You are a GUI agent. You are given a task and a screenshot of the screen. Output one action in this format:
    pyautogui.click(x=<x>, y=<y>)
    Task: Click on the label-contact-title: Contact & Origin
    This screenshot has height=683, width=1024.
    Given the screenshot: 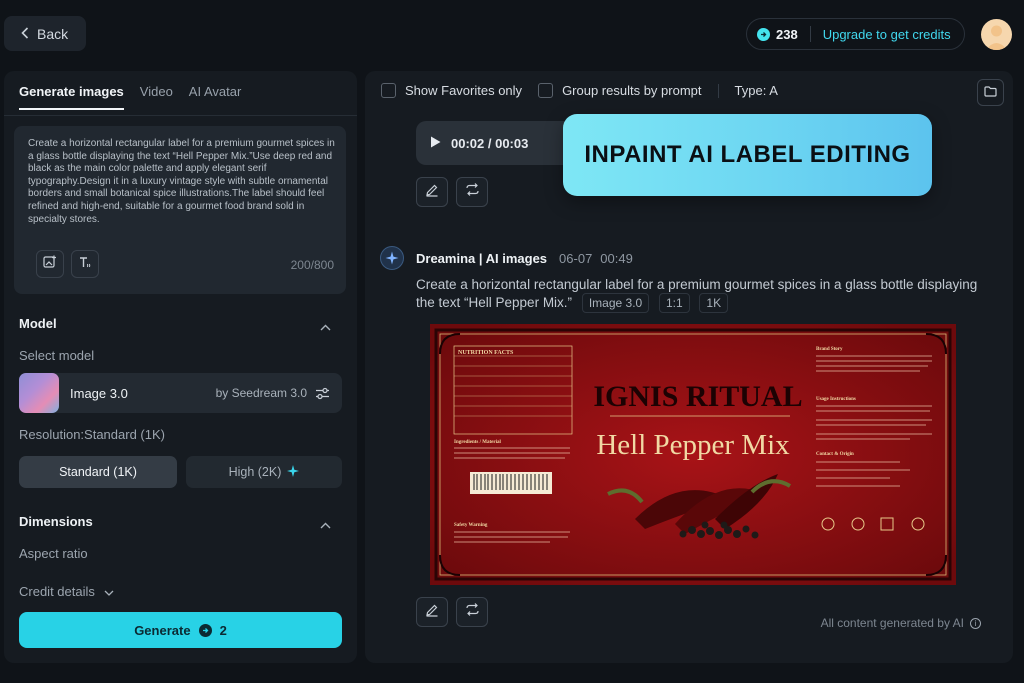 What is the action you would take?
    pyautogui.click(x=835, y=454)
    